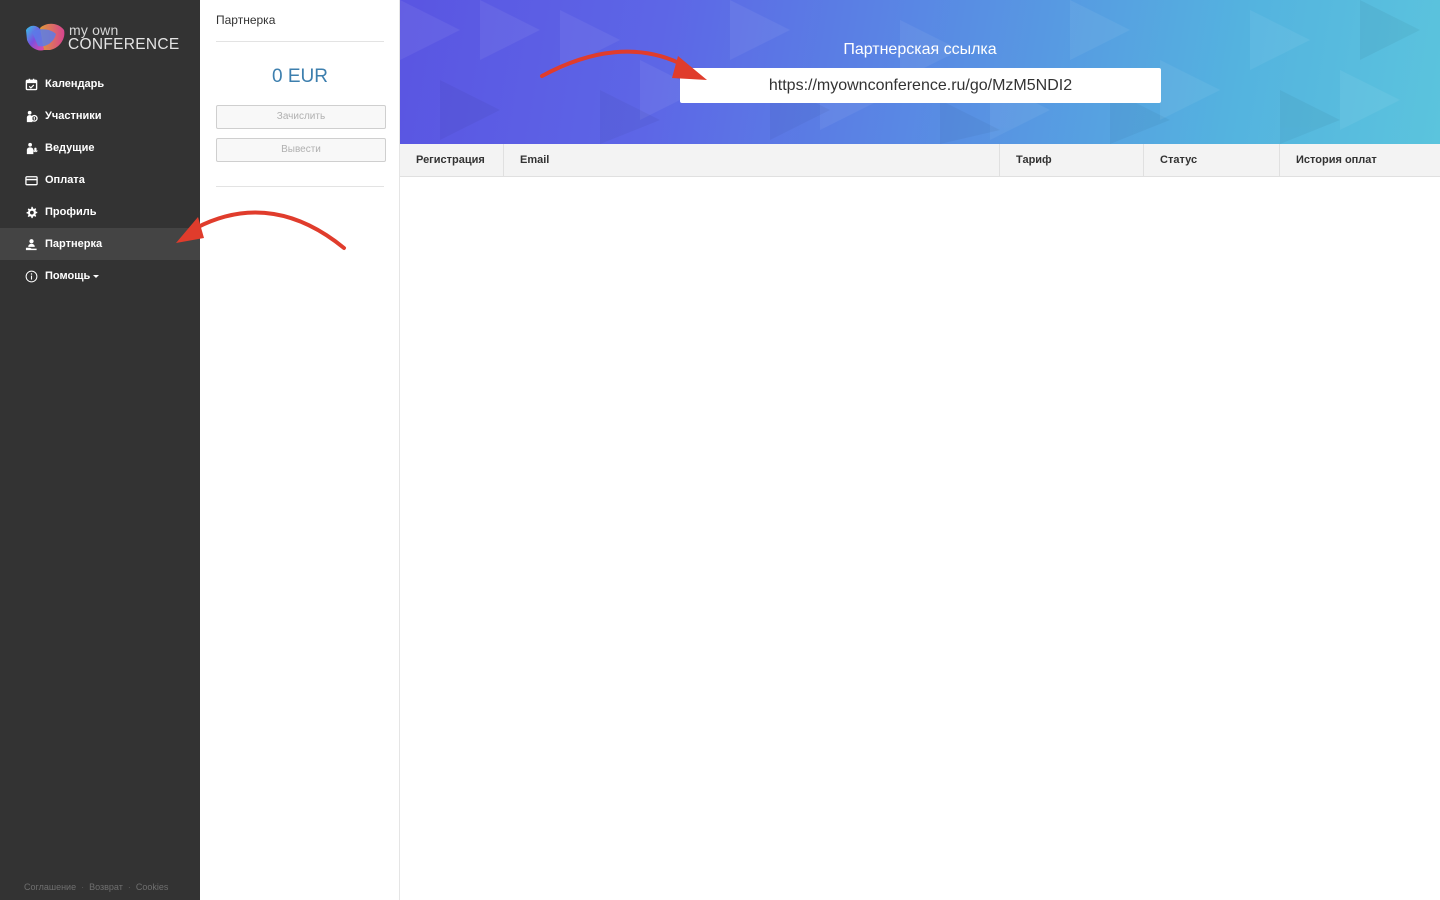 The height and width of the screenshot is (900, 1440). What do you see at coordinates (96, 276) in the screenshot?
I see `chevron-down-icon` at bounding box center [96, 276].